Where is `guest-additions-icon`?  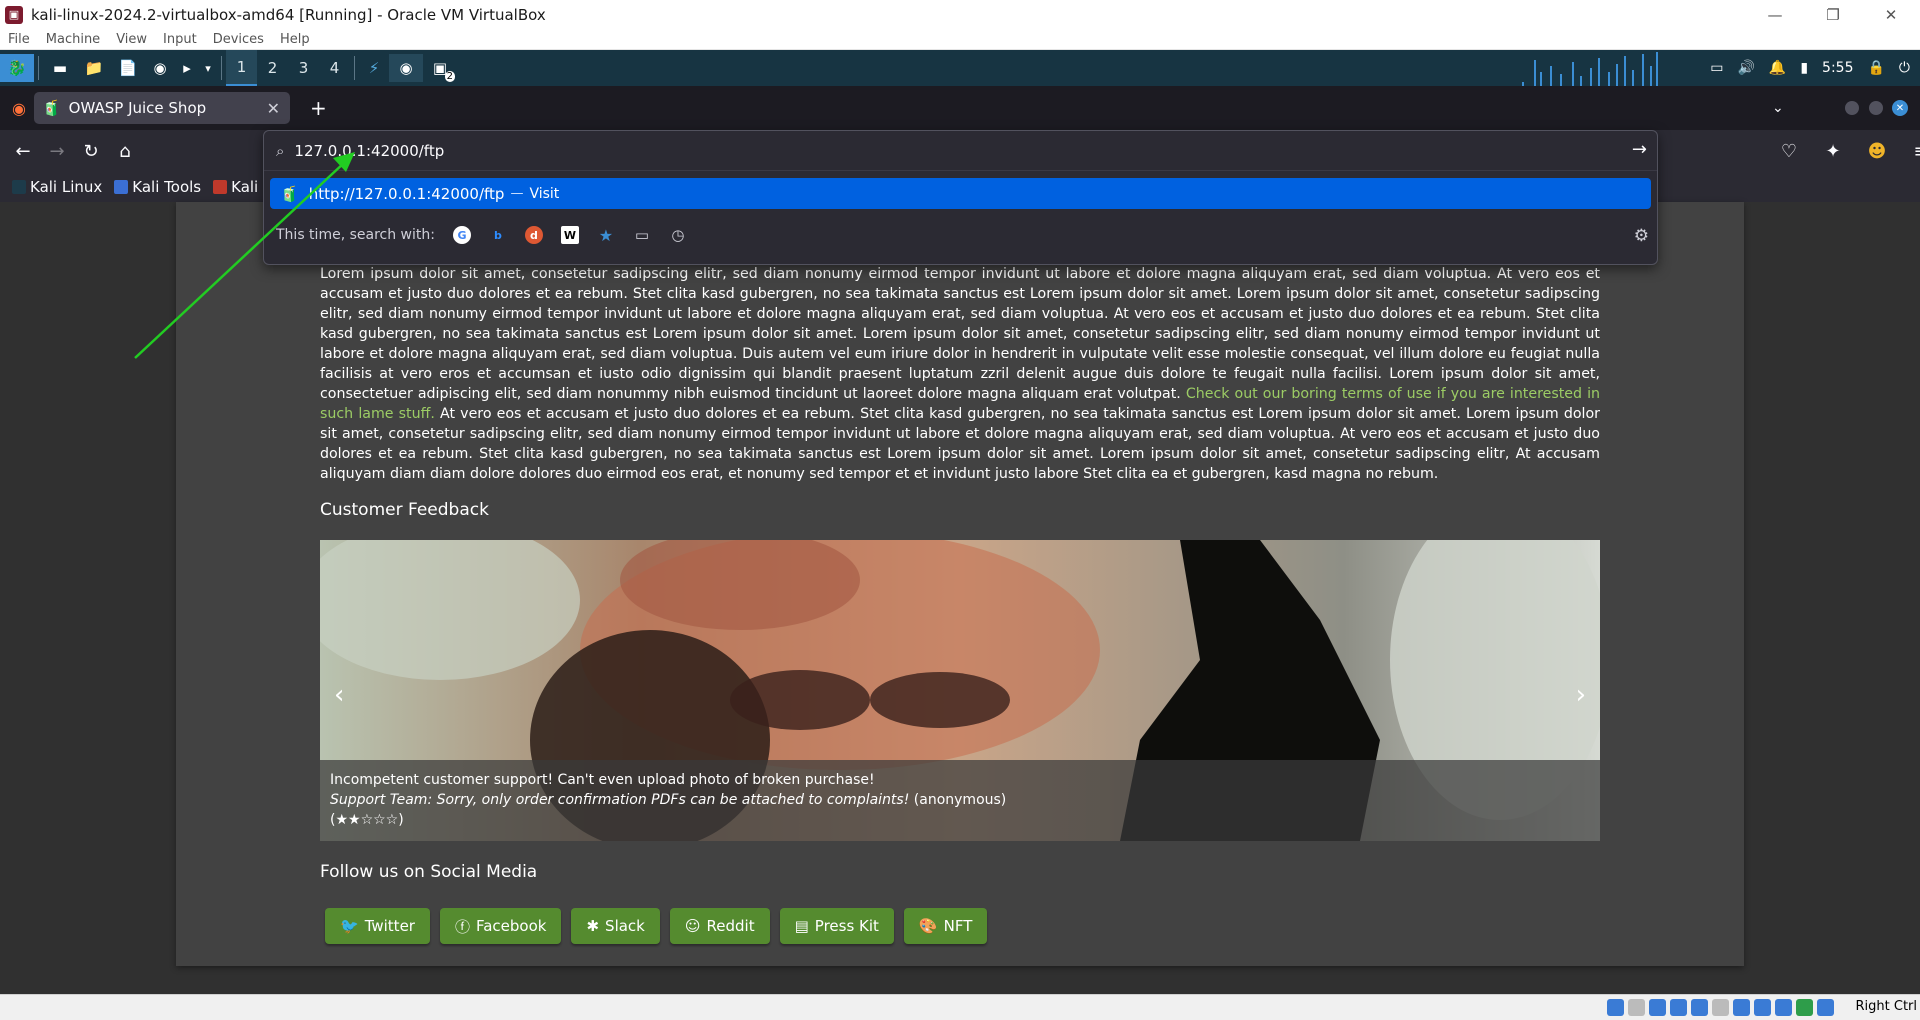 guest-additions-icon is located at coordinates (1804, 1007).